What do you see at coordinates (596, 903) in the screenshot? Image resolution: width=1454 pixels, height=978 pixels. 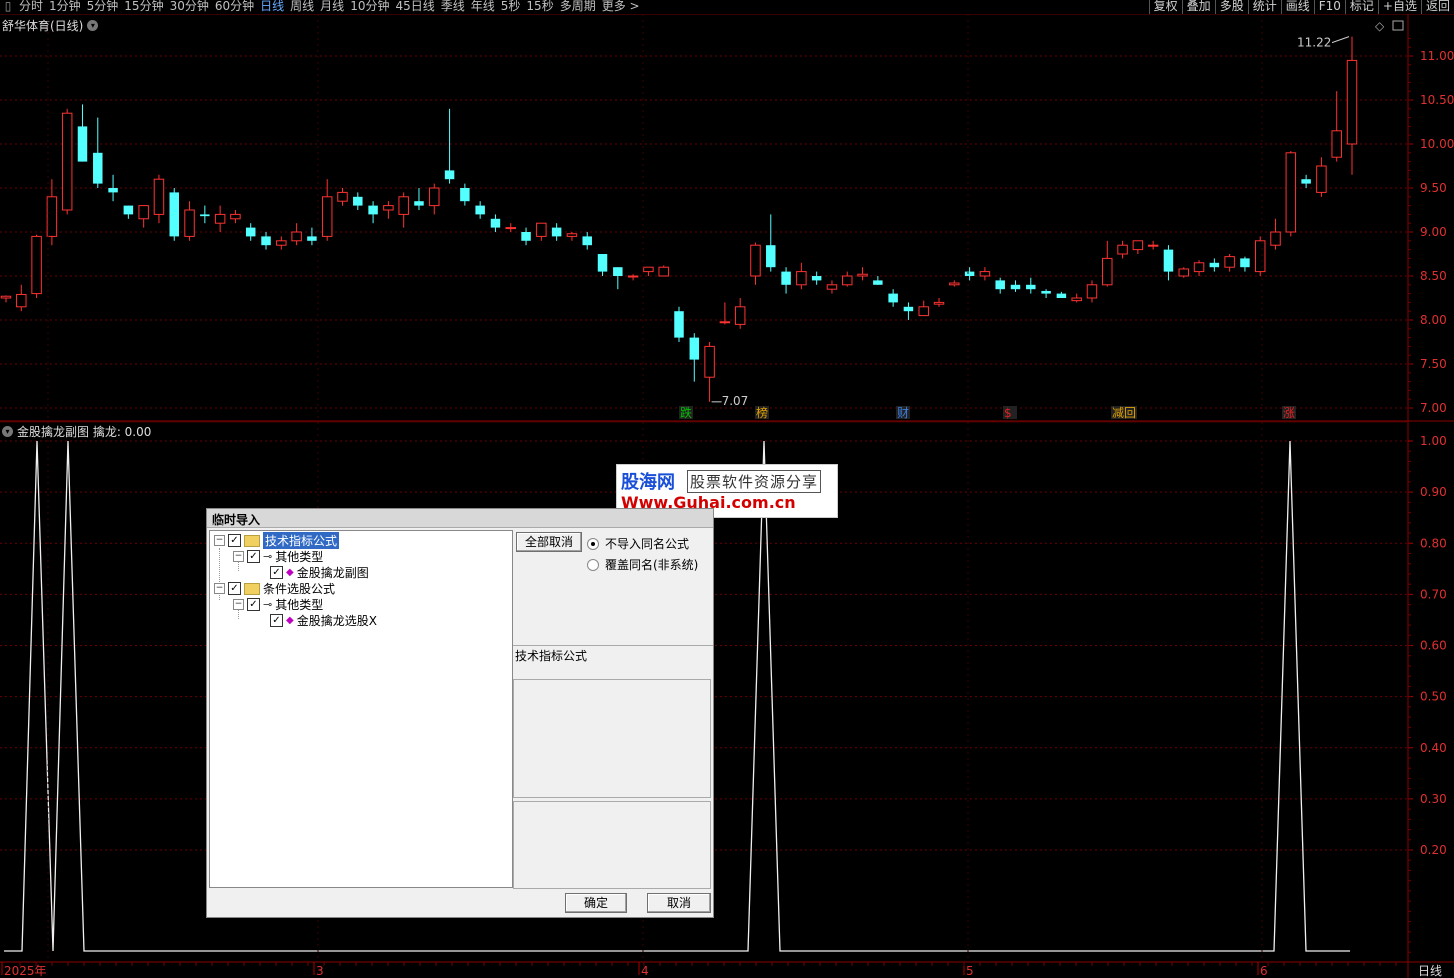 I see `ok-button: 确定` at bounding box center [596, 903].